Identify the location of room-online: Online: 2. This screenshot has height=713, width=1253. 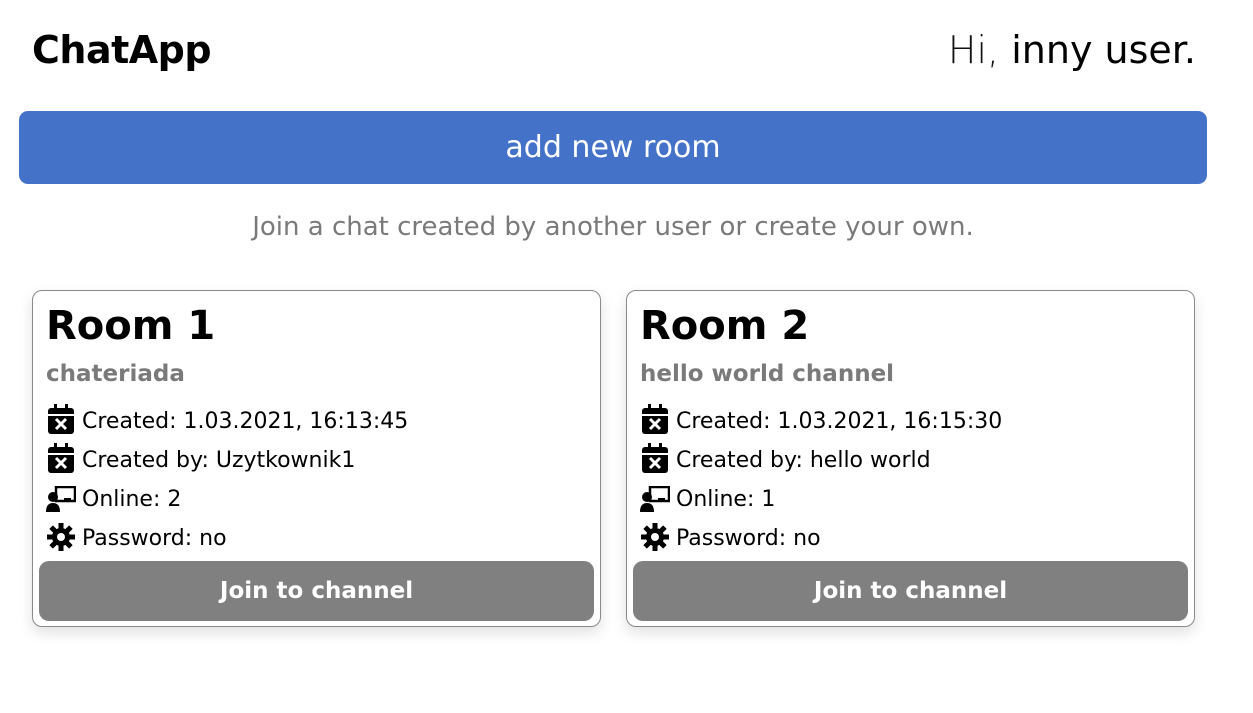
(113, 497).